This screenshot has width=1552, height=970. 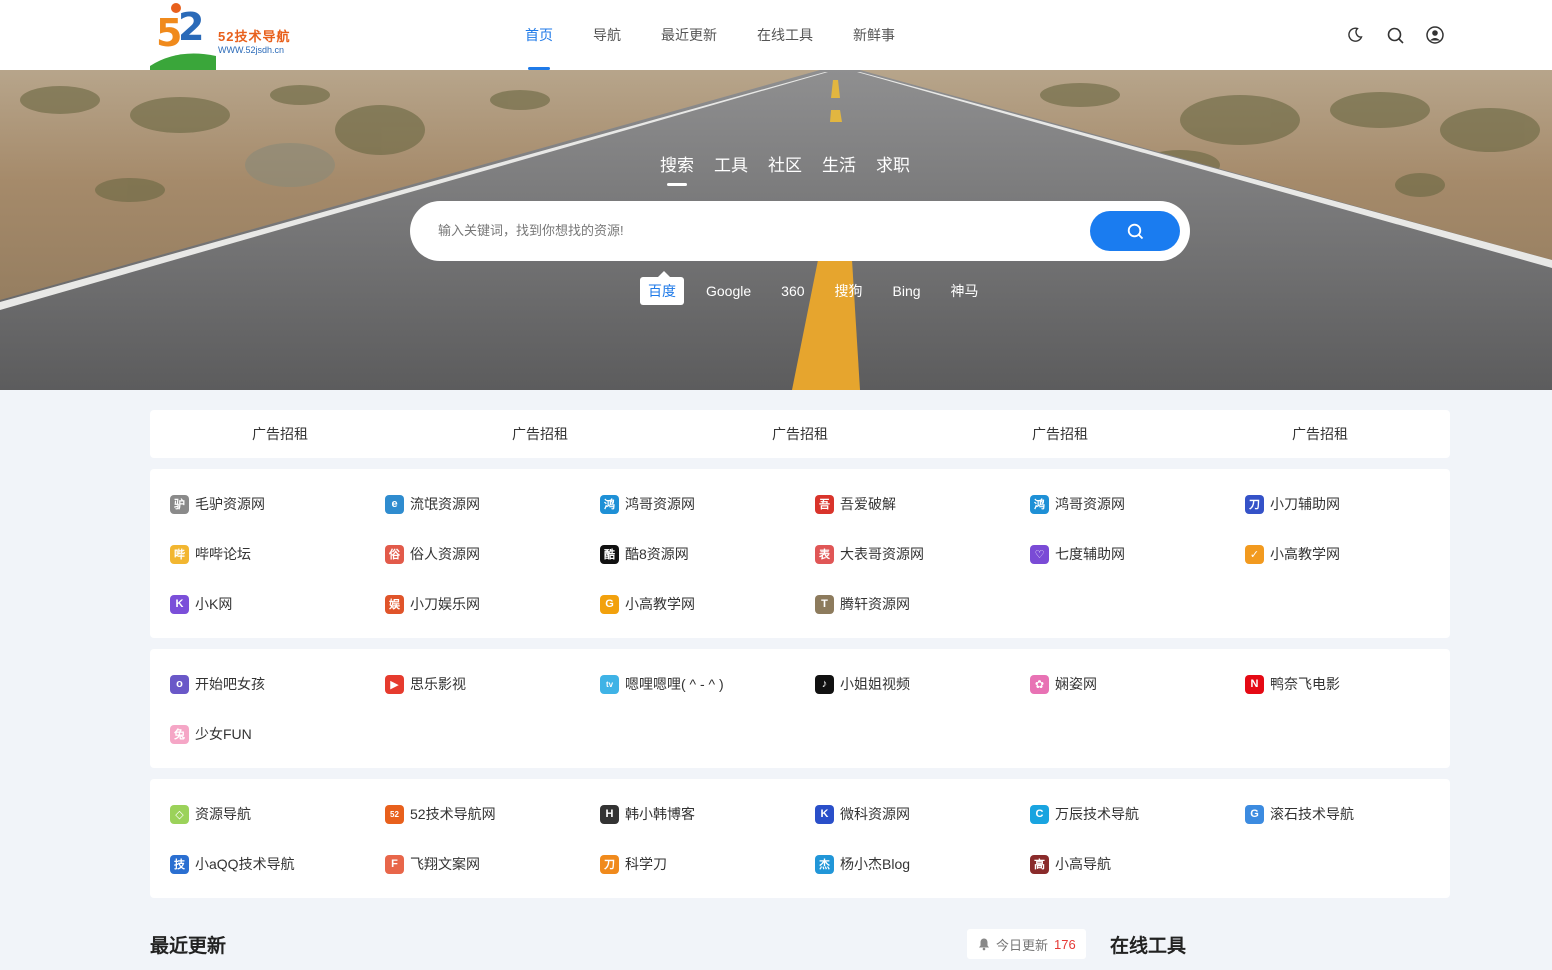 What do you see at coordinates (1137, 684) in the screenshot?
I see `site-link: ✿ 娴姿网` at bounding box center [1137, 684].